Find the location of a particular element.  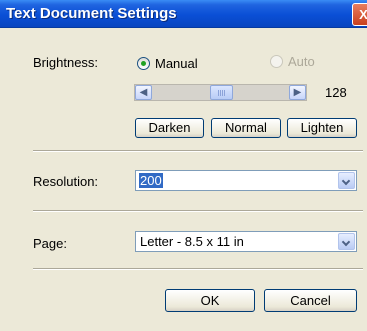

scroll-right-button: ▶ is located at coordinates (297, 92).